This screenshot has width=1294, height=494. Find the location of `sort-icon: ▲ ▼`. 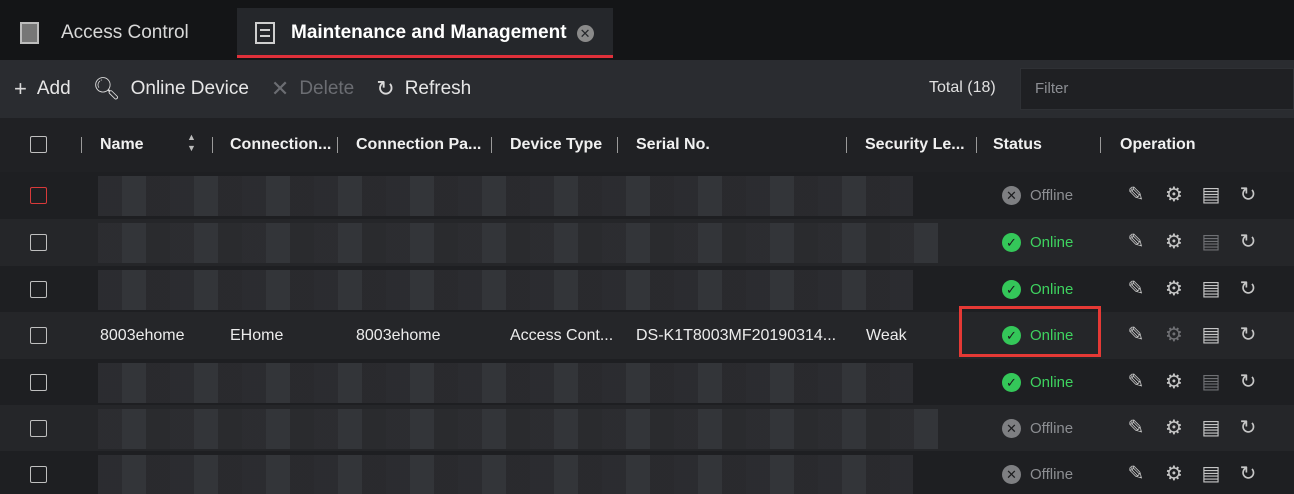

sort-icon: ▲ ▼ is located at coordinates (191, 143).